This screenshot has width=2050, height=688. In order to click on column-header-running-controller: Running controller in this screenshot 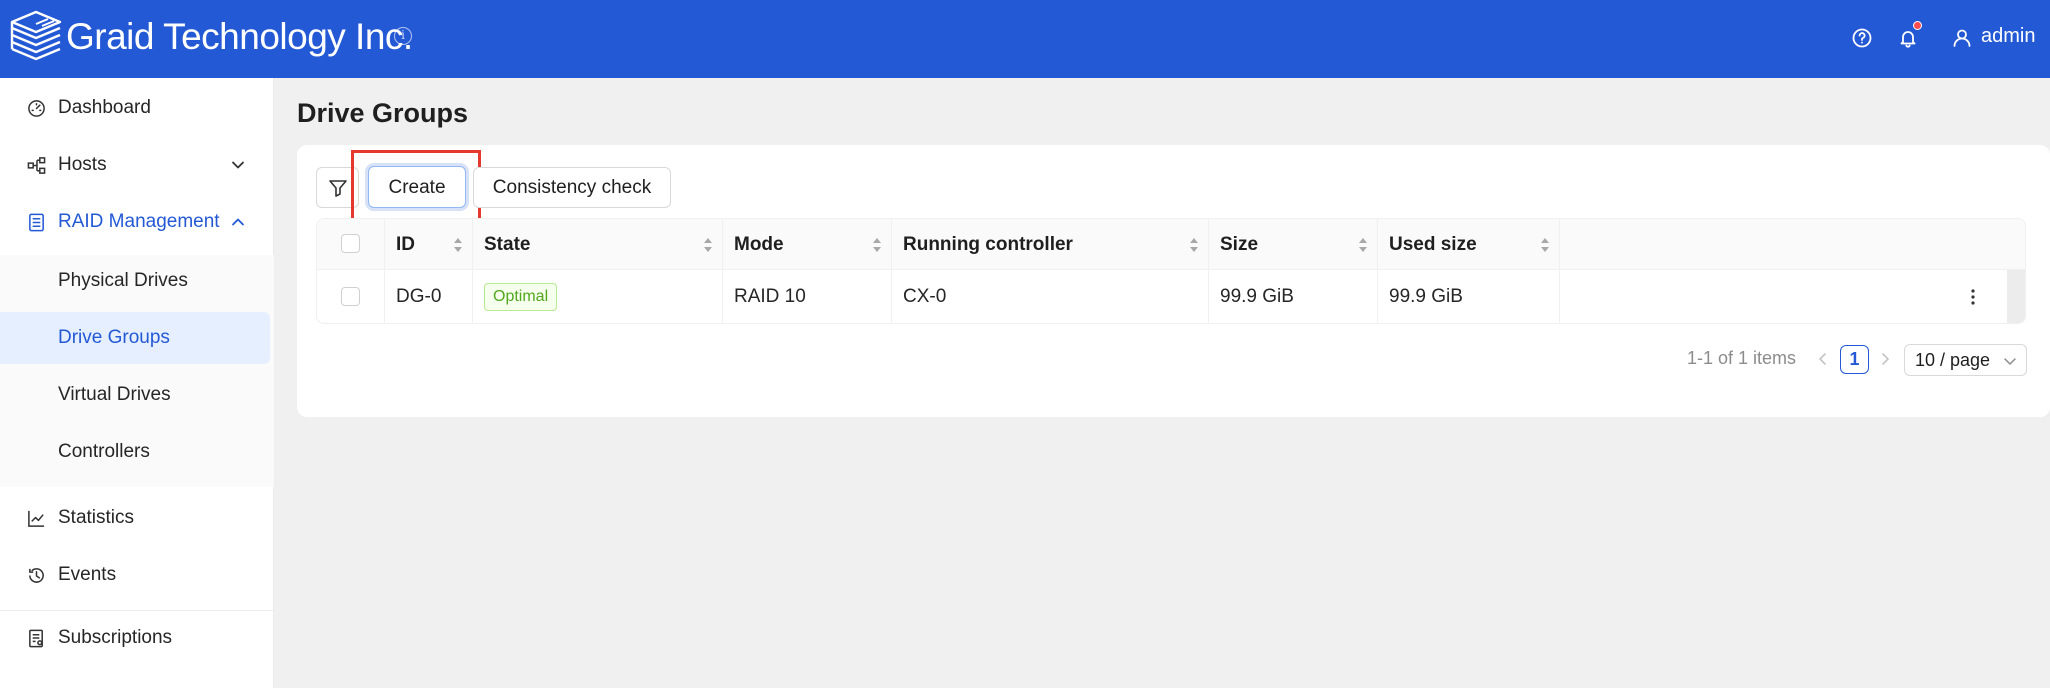, I will do `click(1049, 244)`.